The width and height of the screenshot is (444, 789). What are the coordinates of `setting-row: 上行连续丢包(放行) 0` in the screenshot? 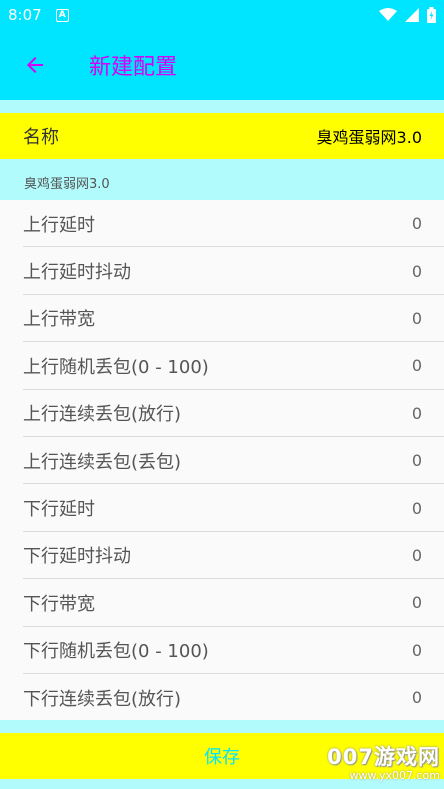 It's located at (222, 414).